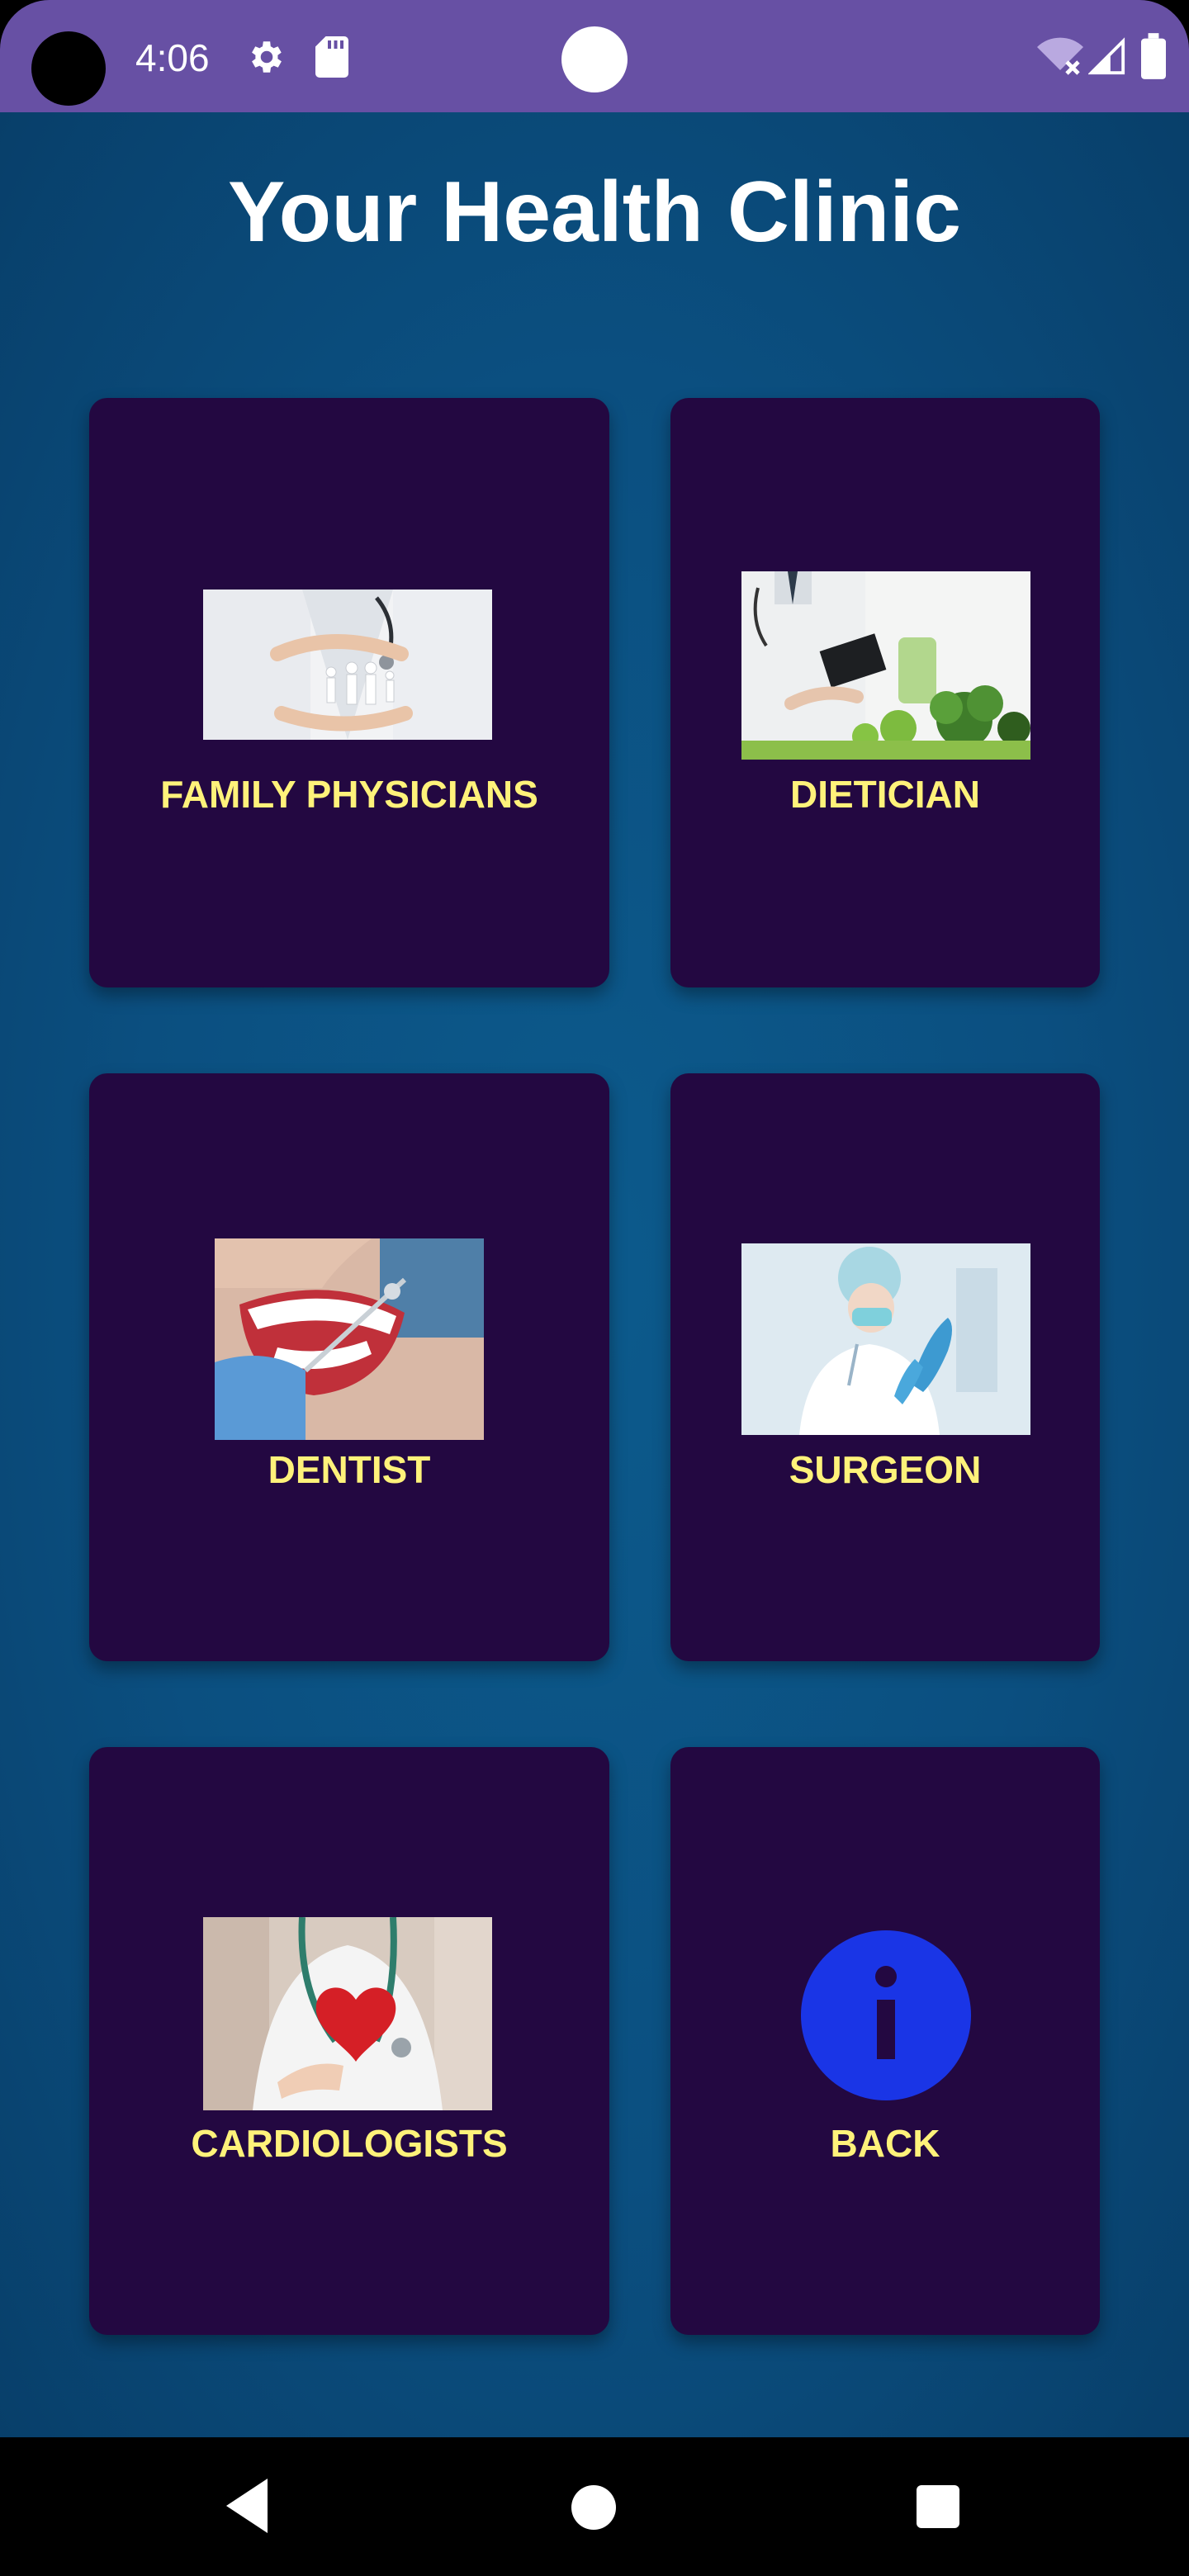 This screenshot has height=2576, width=1189. I want to click on card-label: DENTIST, so click(349, 1469).